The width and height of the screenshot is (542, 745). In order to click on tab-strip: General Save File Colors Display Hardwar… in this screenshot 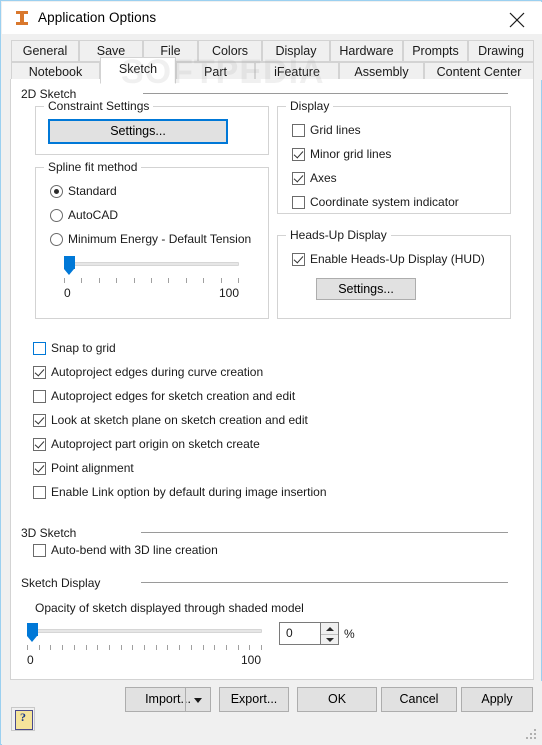, I will do `click(272, 59)`.